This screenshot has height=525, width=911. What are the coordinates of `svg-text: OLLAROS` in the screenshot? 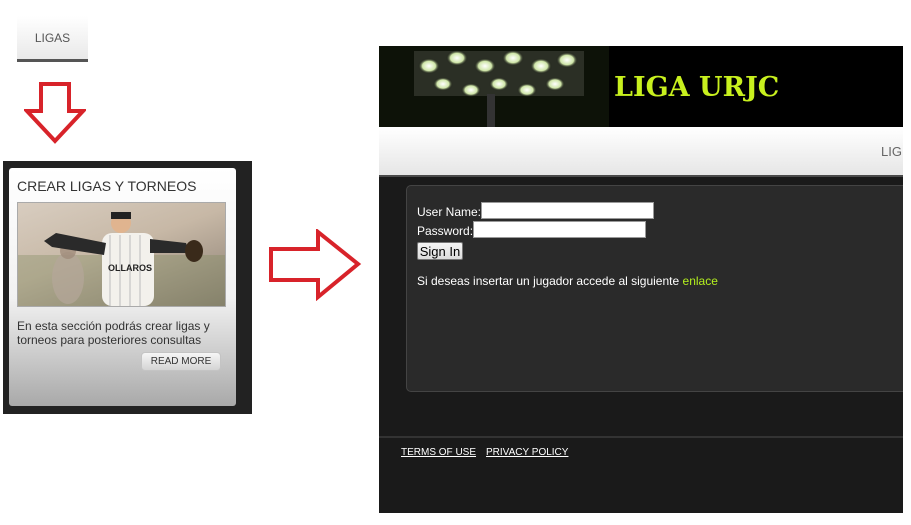 It's located at (130, 268).